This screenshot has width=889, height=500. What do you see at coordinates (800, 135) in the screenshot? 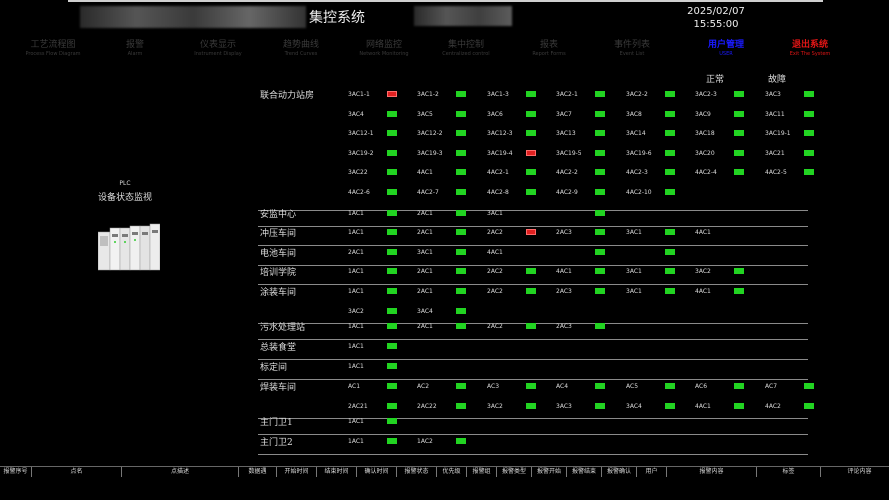
I see `device-cell: 3AC19-1` at bounding box center [800, 135].